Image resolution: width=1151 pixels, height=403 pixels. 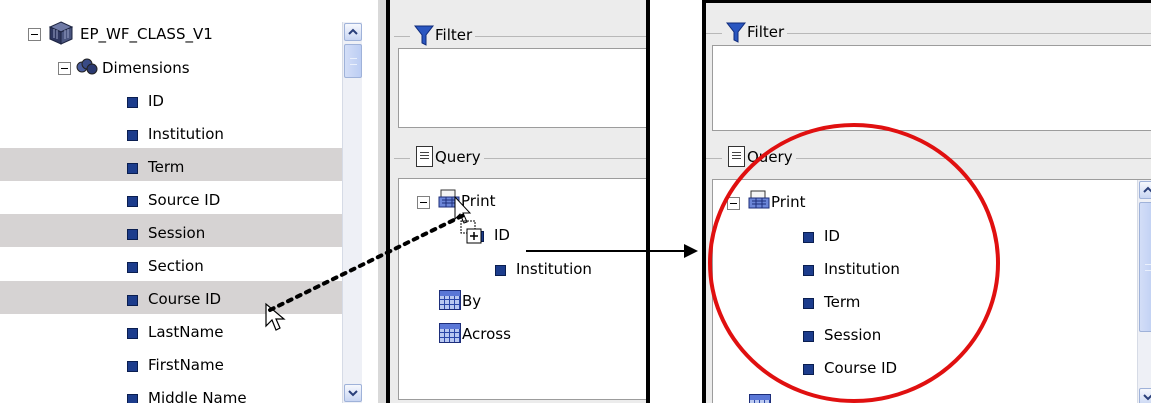 What do you see at coordinates (860, 368) in the screenshot?
I see `print-item-course-id: Course ID` at bounding box center [860, 368].